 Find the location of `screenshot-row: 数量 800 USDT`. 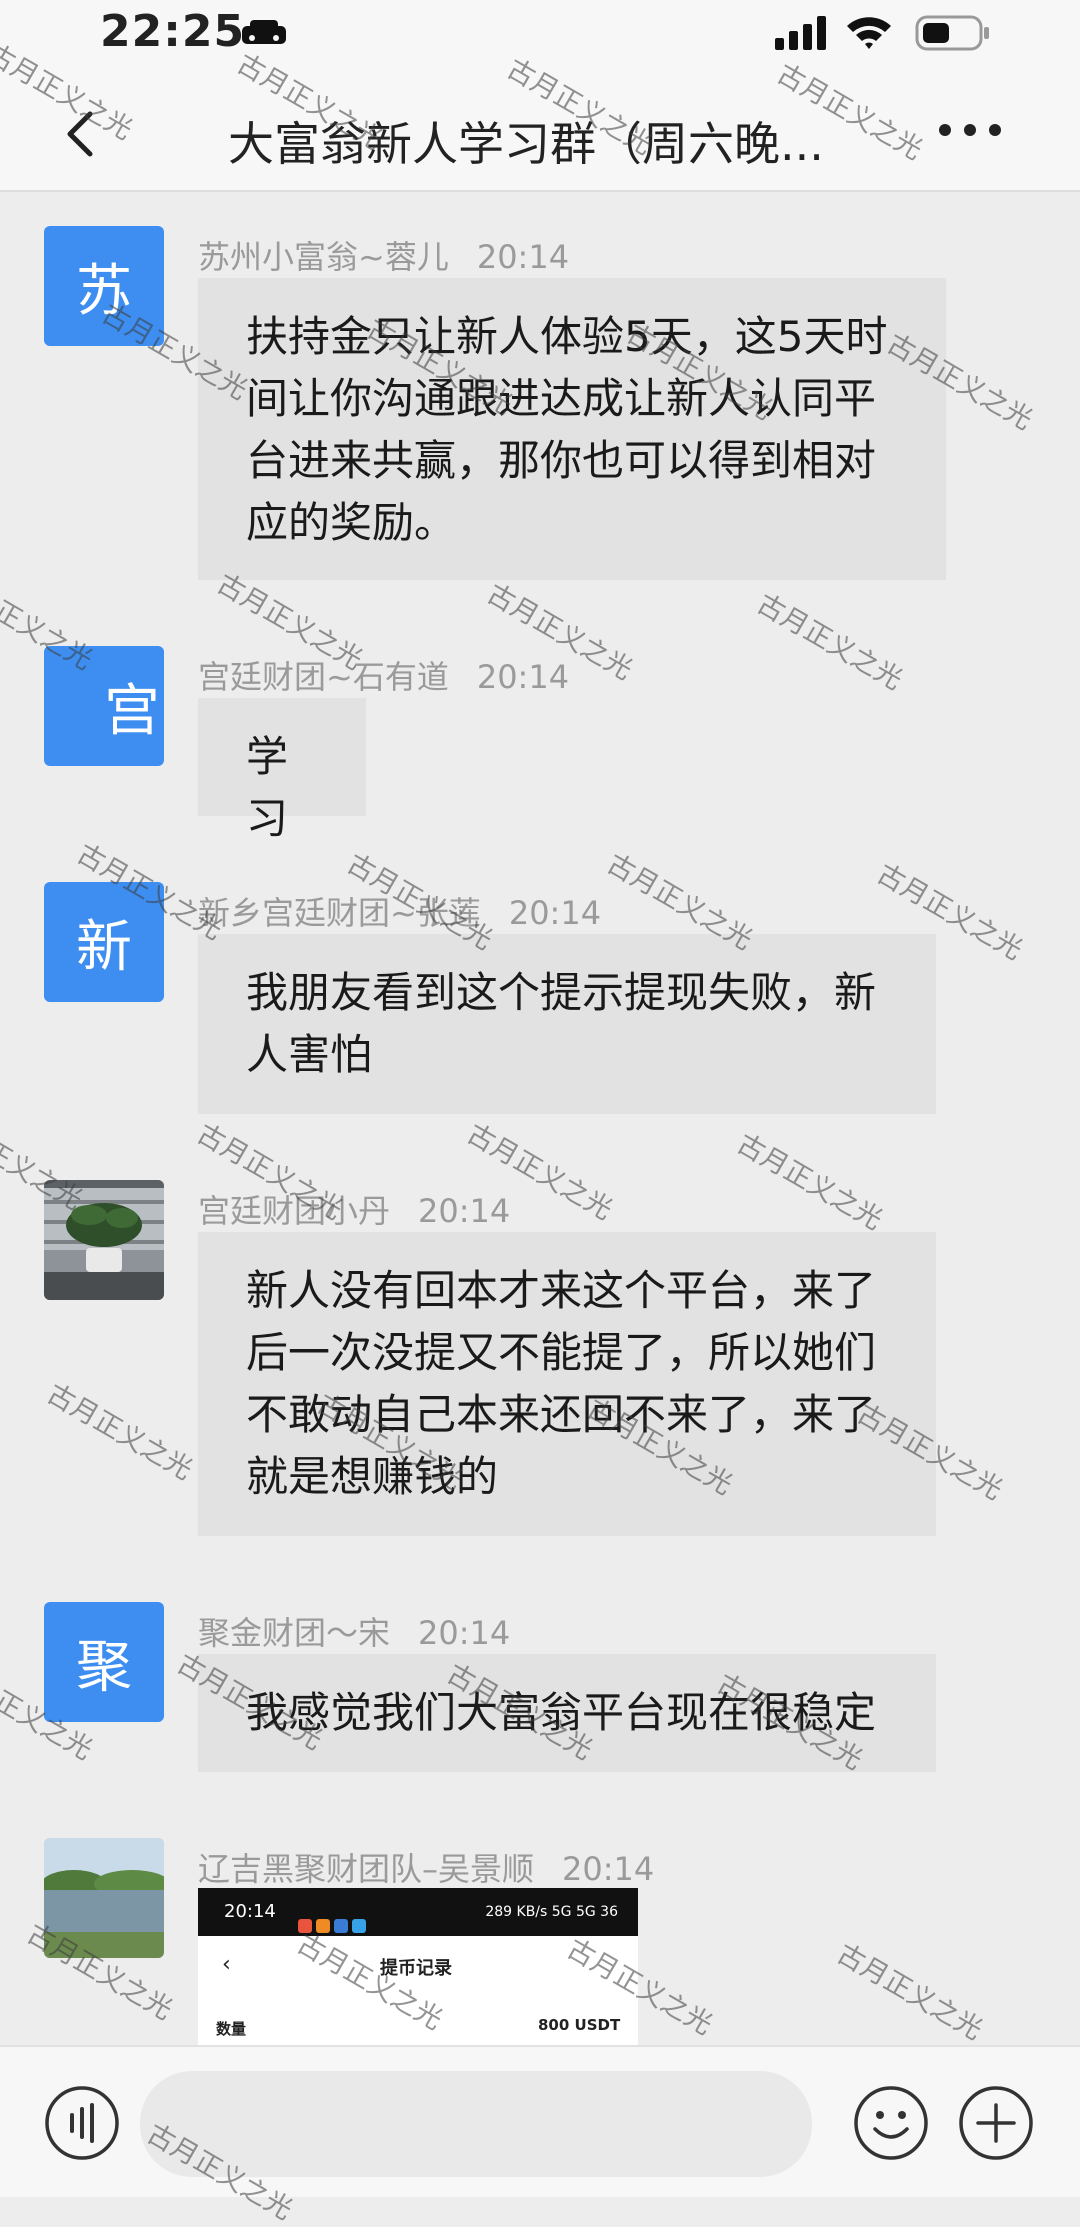

screenshot-row: 数量 800 USDT is located at coordinates (418, 2021).